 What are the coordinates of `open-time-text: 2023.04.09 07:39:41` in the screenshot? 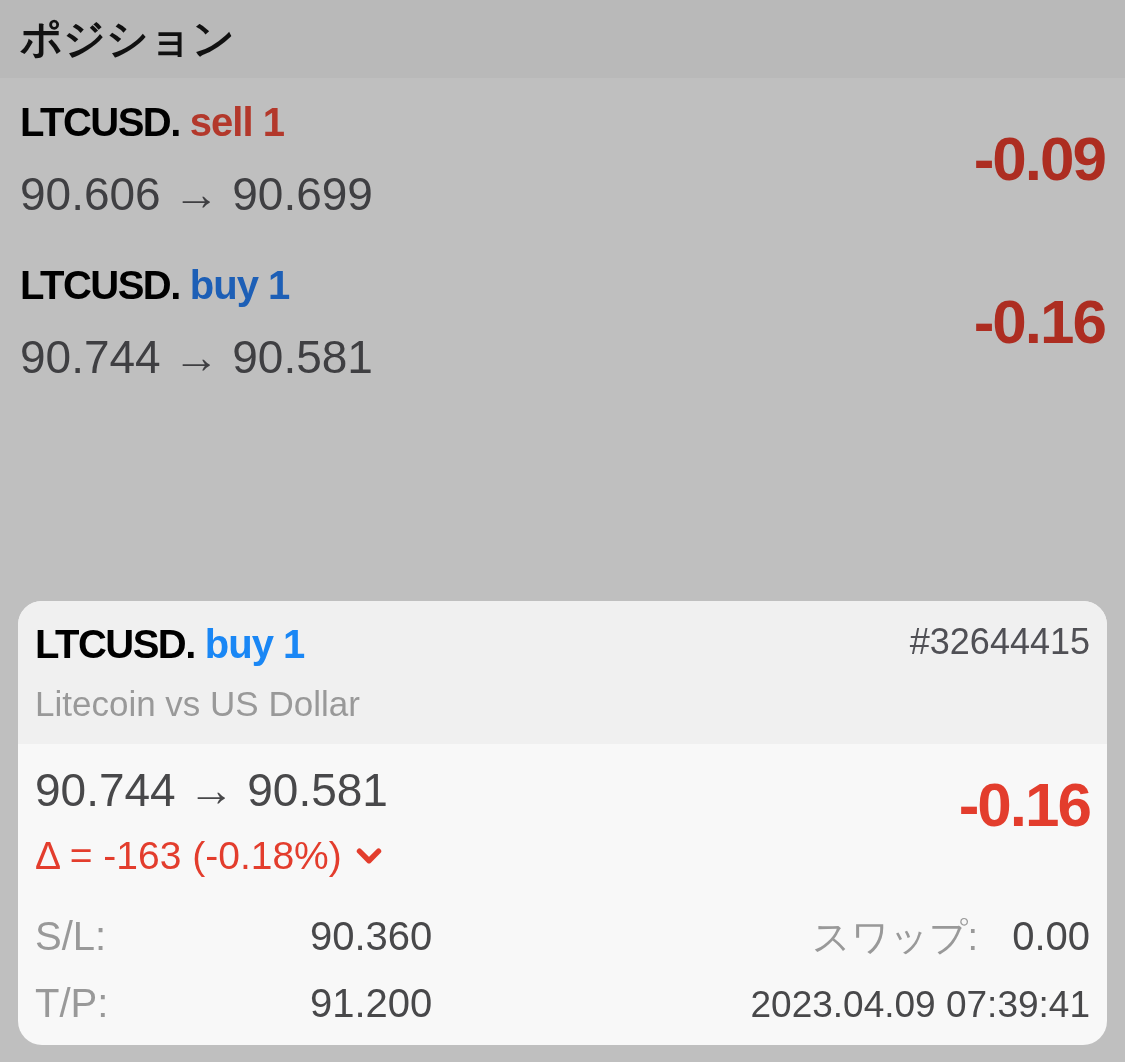 It's located at (920, 1005).